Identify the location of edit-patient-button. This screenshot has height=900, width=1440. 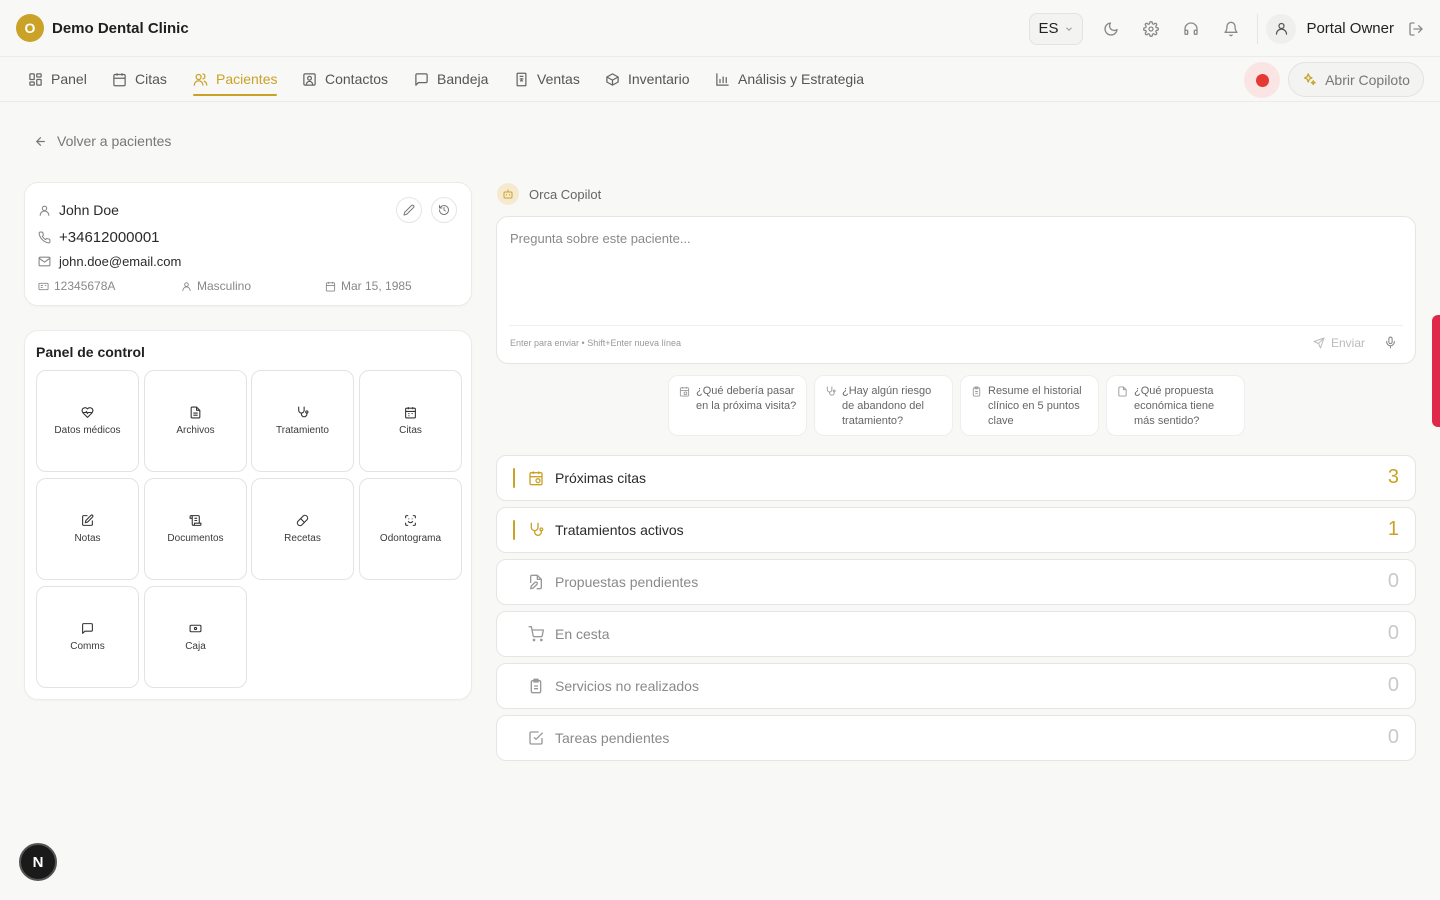
(409, 210).